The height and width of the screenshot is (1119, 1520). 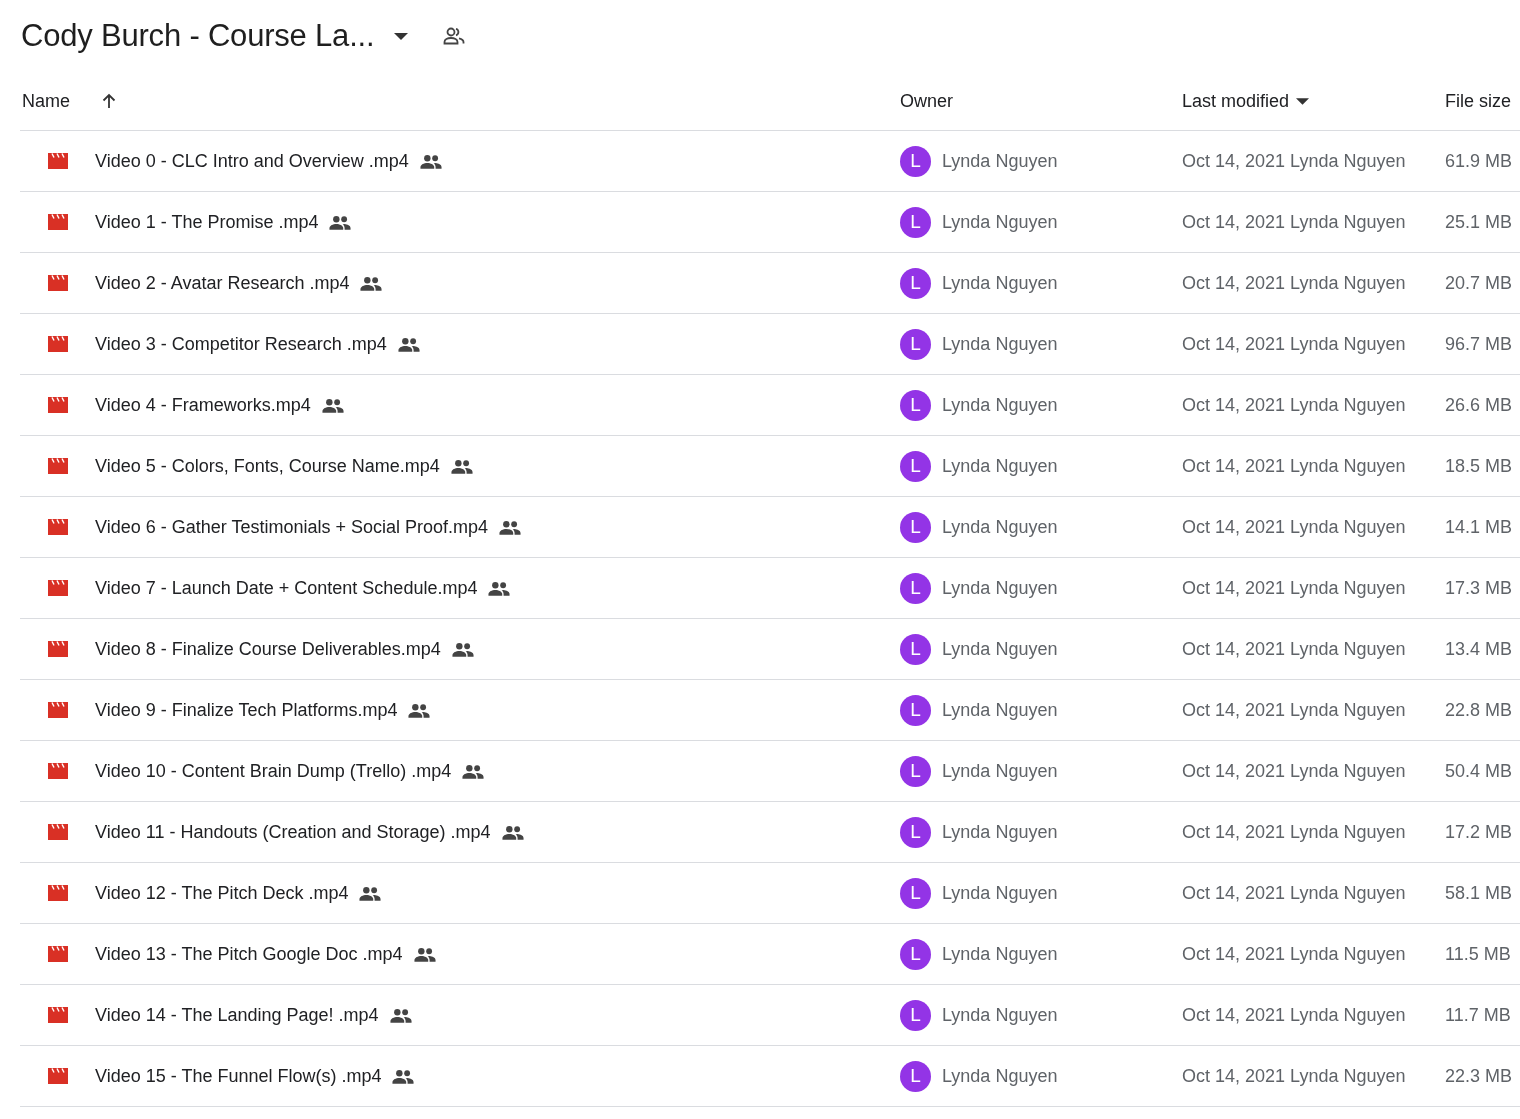 What do you see at coordinates (1479, 283) in the screenshot?
I see `file-size: 20.7 MB` at bounding box center [1479, 283].